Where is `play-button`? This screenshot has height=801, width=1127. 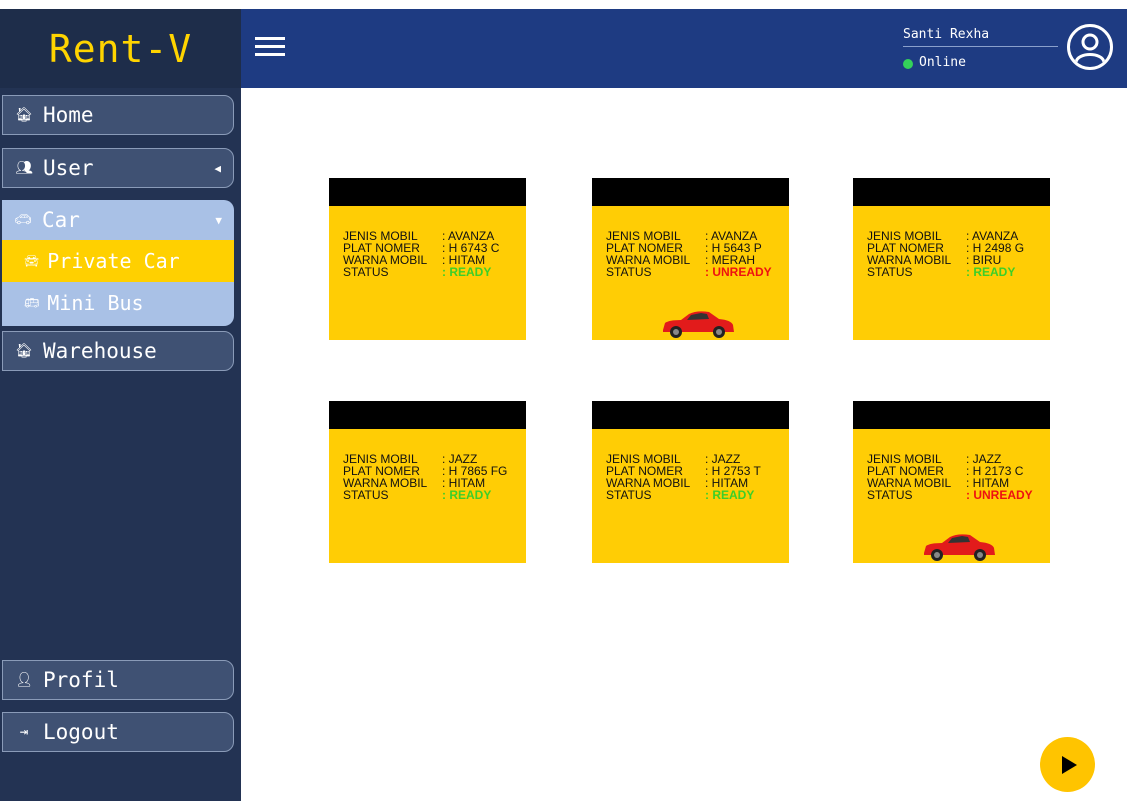 play-button is located at coordinates (1067, 764).